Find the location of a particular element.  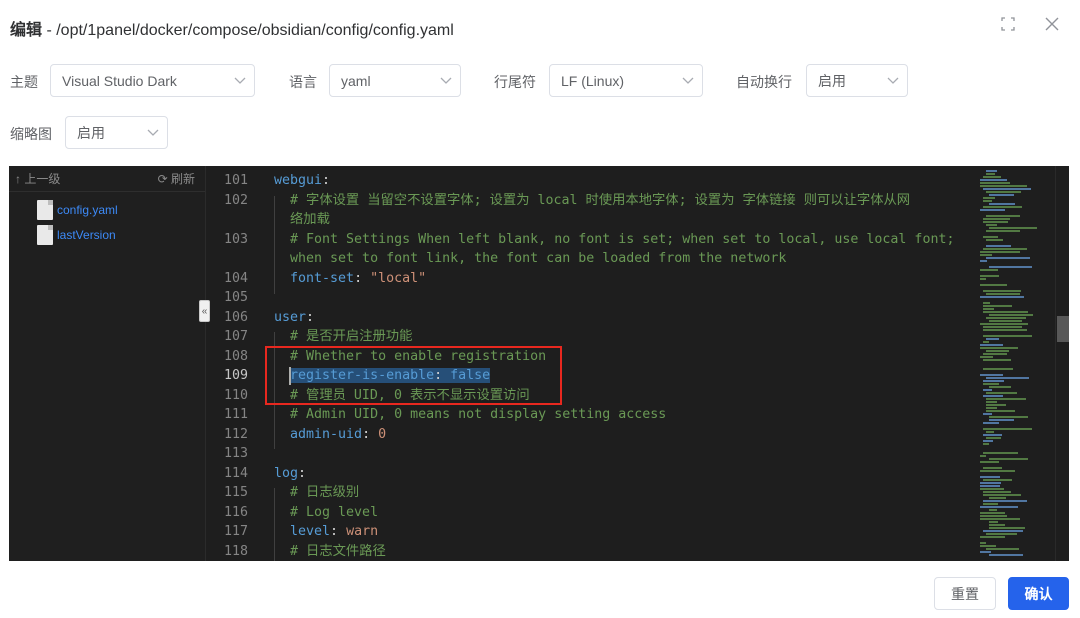

file-name: lastVersion is located at coordinates (86, 235).